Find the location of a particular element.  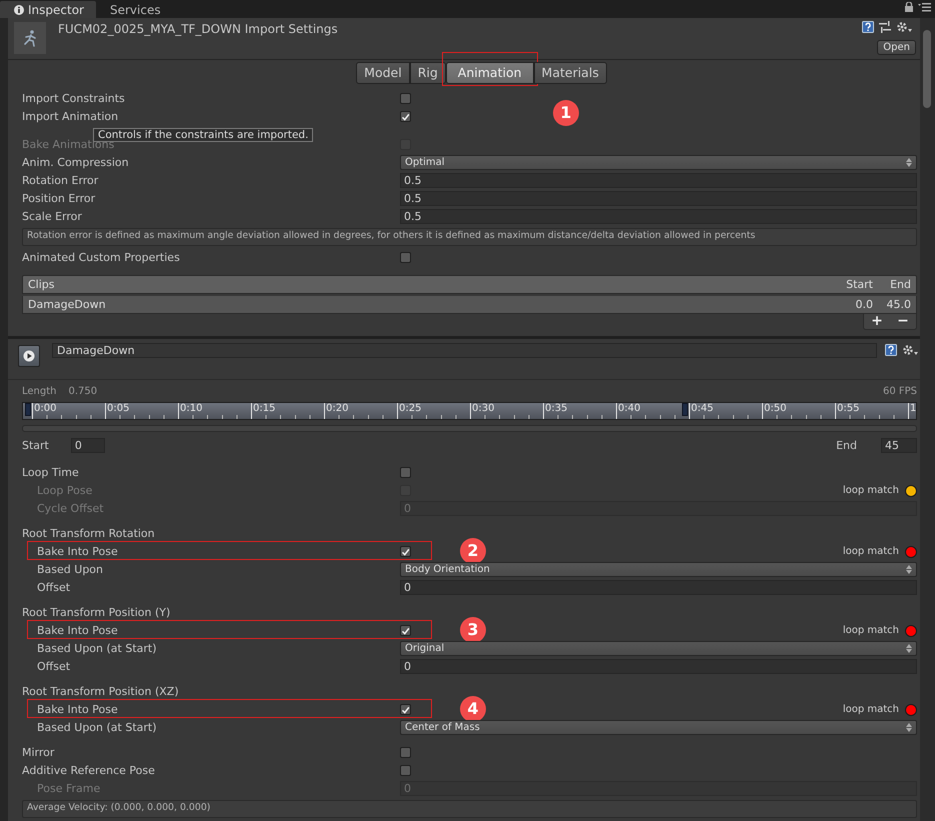

field-label: Anim. Compression is located at coordinates (75, 163).